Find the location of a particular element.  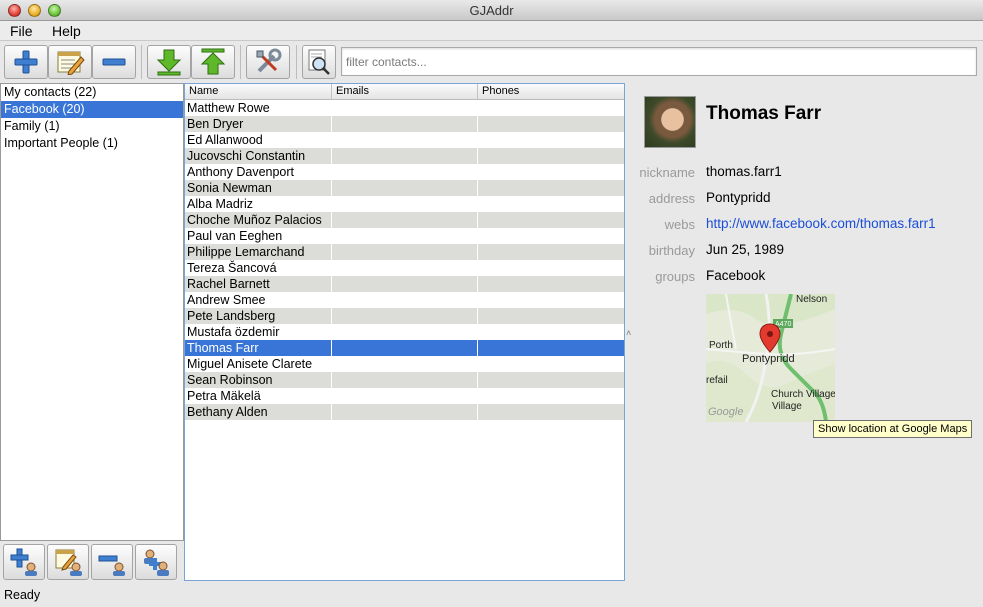

find-button is located at coordinates (319, 62).